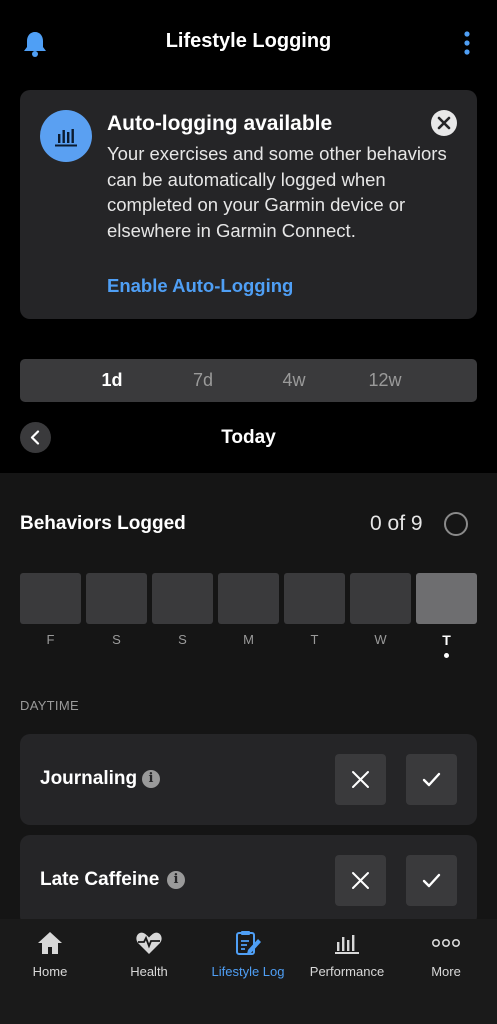 The width and height of the screenshot is (497, 1024). I want to click on top-bar: Lifestyle Logging, so click(248, 43).